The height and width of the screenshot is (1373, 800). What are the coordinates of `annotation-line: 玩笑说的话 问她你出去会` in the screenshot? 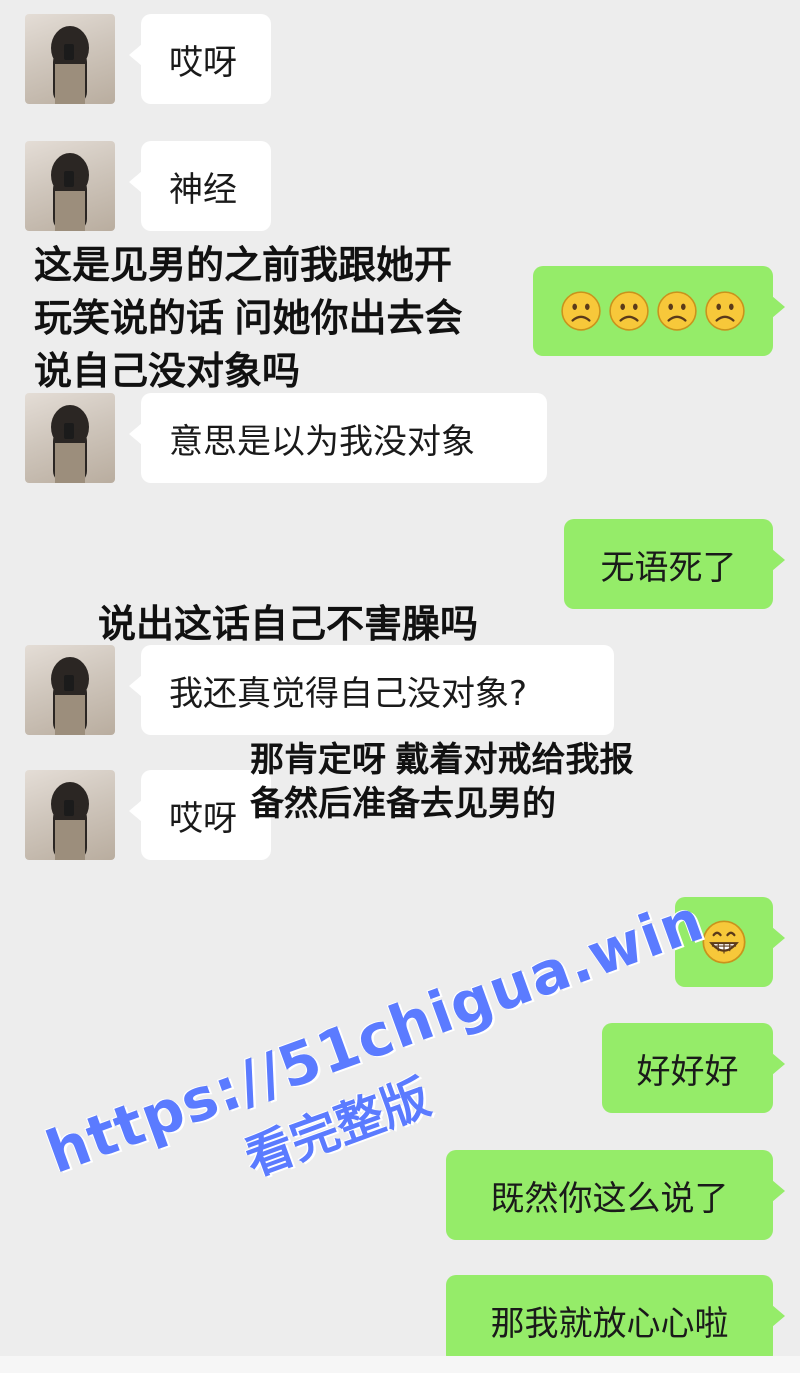 It's located at (248, 319).